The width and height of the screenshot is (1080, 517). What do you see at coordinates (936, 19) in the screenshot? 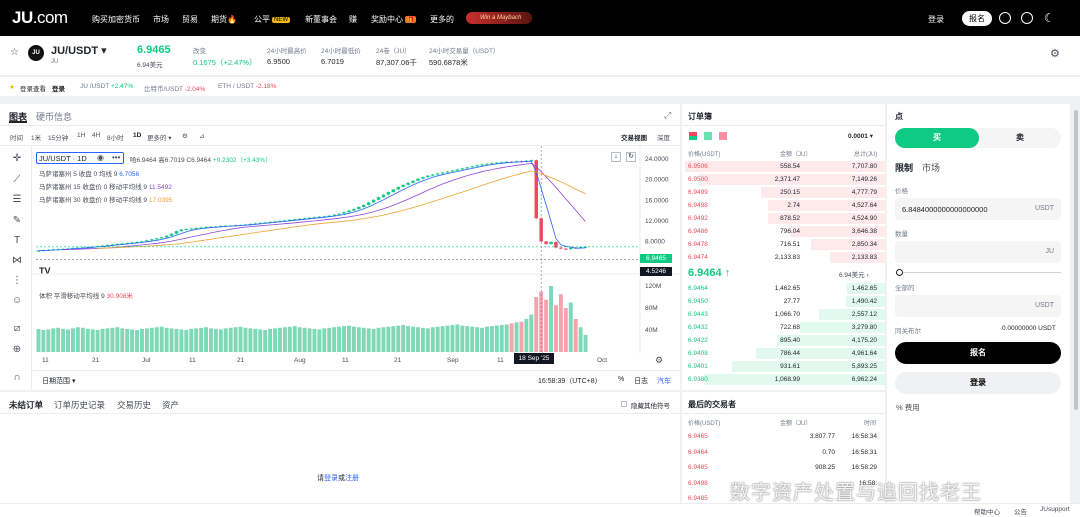
I see `login-link: 登录` at bounding box center [936, 19].